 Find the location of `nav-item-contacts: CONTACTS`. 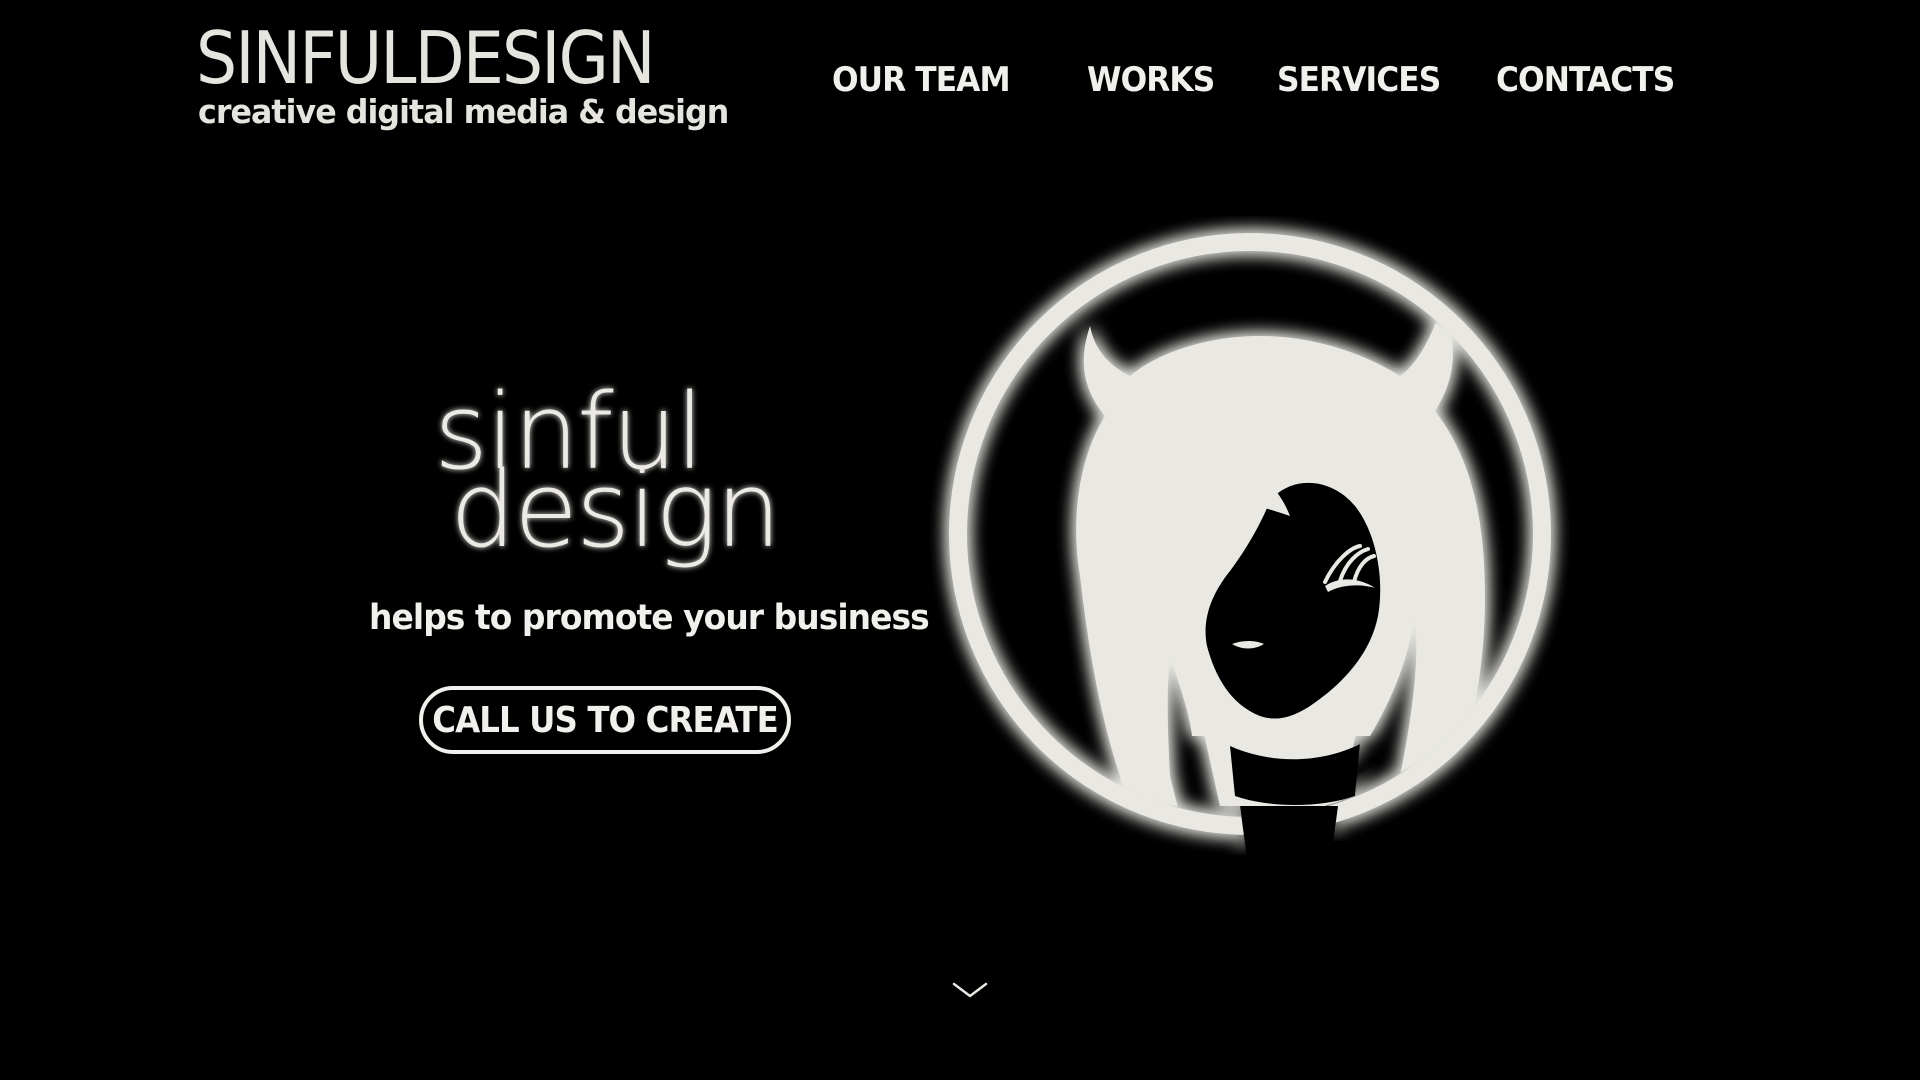

nav-item-contacts: CONTACTS is located at coordinates (1585, 80).